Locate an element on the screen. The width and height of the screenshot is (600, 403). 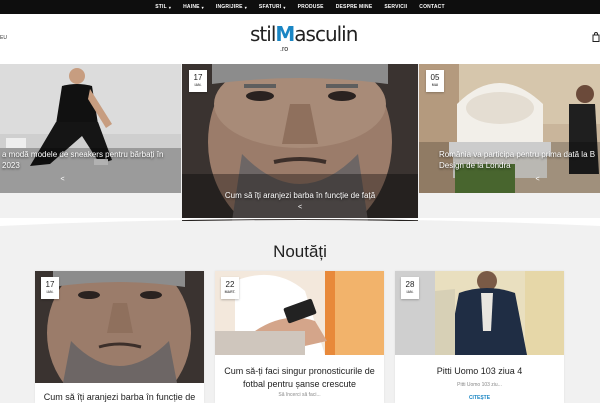
news-image-beard is located at coordinates (119, 327).